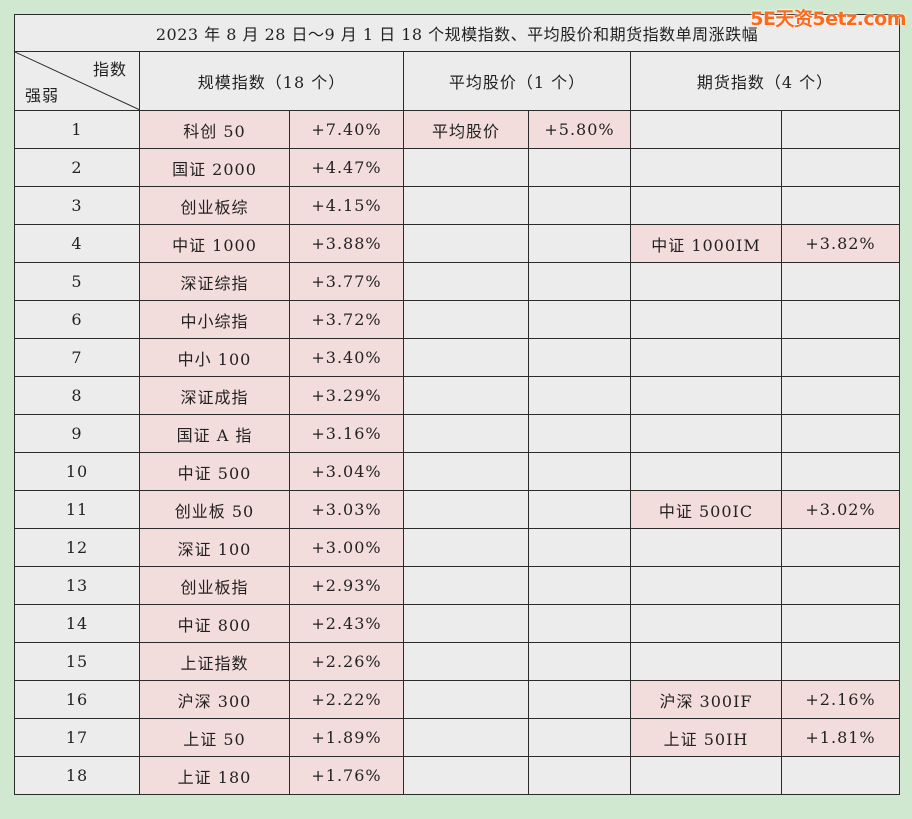 The width and height of the screenshot is (912, 819). Describe the element at coordinates (706, 699) in the screenshot. I see `futures-index-name: 沪深 300IF` at that location.